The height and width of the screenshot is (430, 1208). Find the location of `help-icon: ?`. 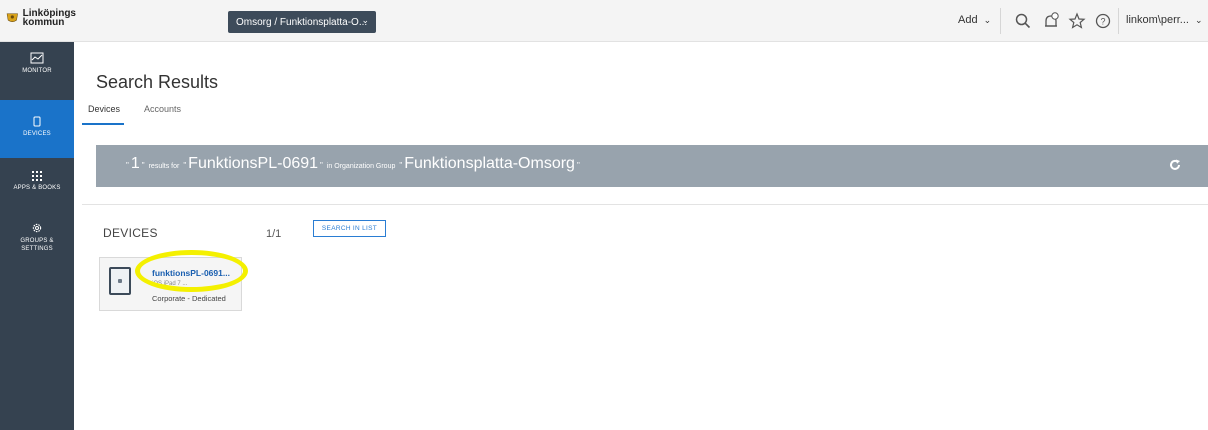

help-icon: ? is located at coordinates (1103, 21).